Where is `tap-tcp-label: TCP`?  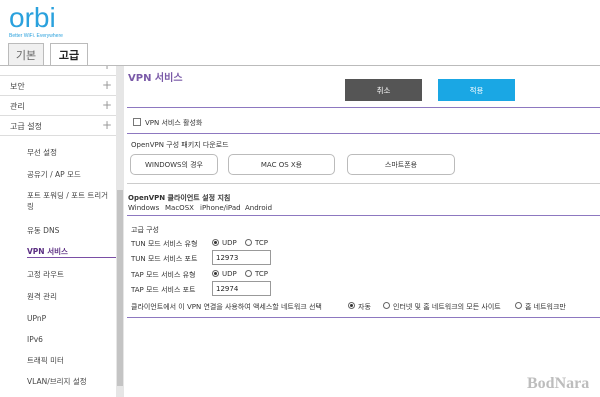 tap-tcp-label: TCP is located at coordinates (261, 274).